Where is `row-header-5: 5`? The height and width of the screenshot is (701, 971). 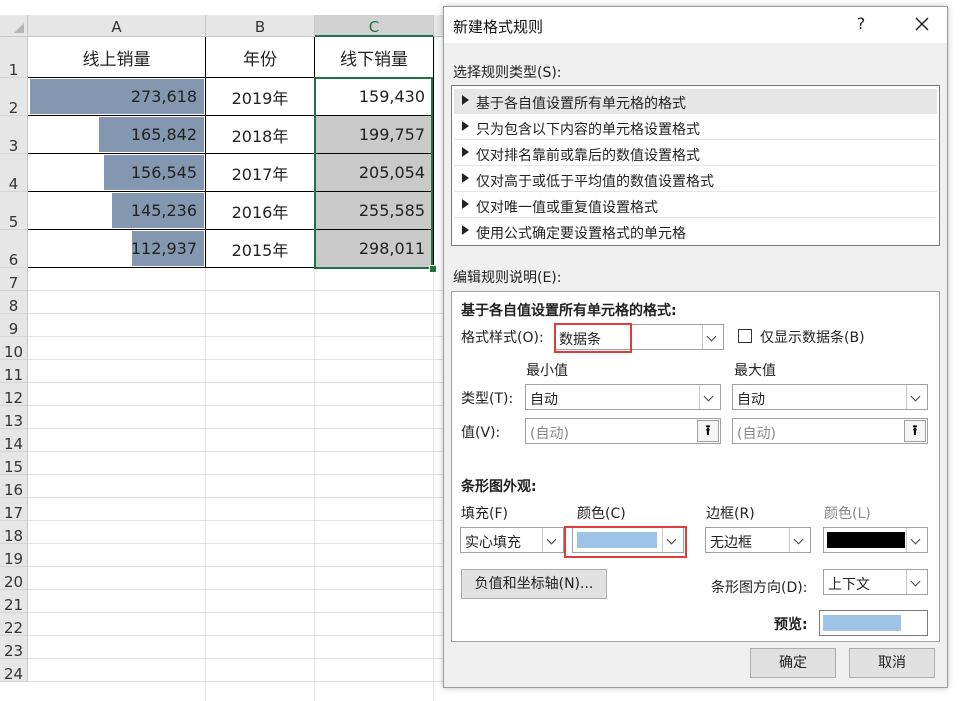 row-header-5: 5 is located at coordinates (14, 211).